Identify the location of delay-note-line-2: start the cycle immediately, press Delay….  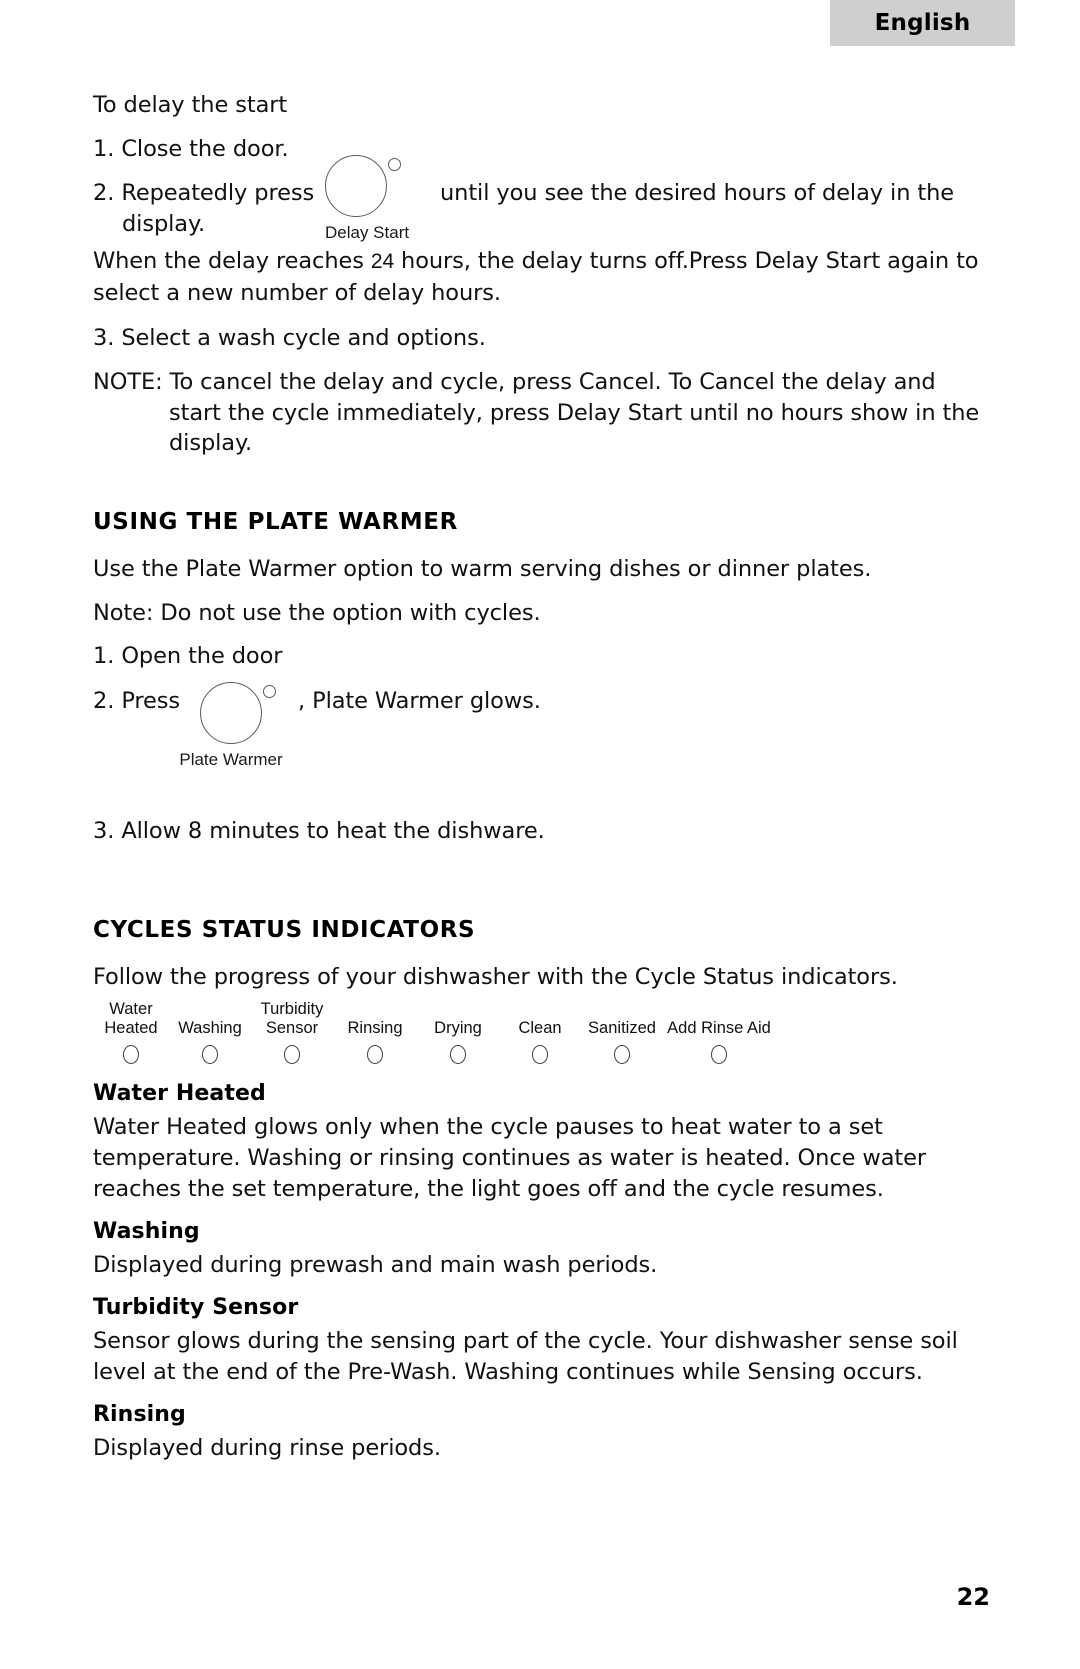
(574, 413).